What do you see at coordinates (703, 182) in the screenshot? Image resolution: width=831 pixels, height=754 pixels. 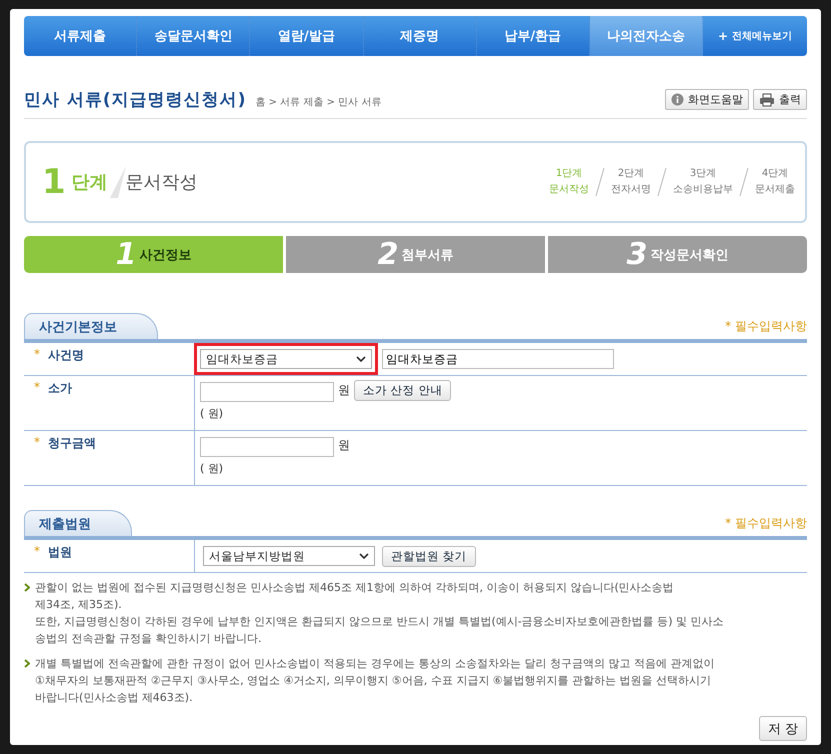 I see `step-label: 3단계 소송비용납부` at bounding box center [703, 182].